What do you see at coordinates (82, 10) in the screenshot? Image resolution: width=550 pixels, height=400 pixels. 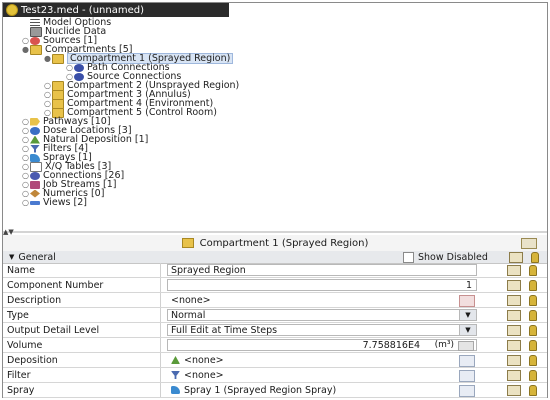 I see `window-title: Test23.med - (unnamed)` at bounding box center [82, 10].